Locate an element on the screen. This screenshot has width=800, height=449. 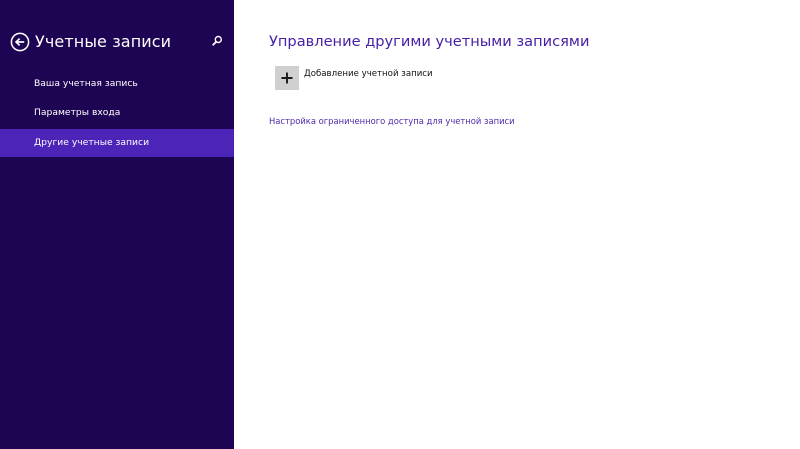
search-icon is located at coordinates (217, 40).